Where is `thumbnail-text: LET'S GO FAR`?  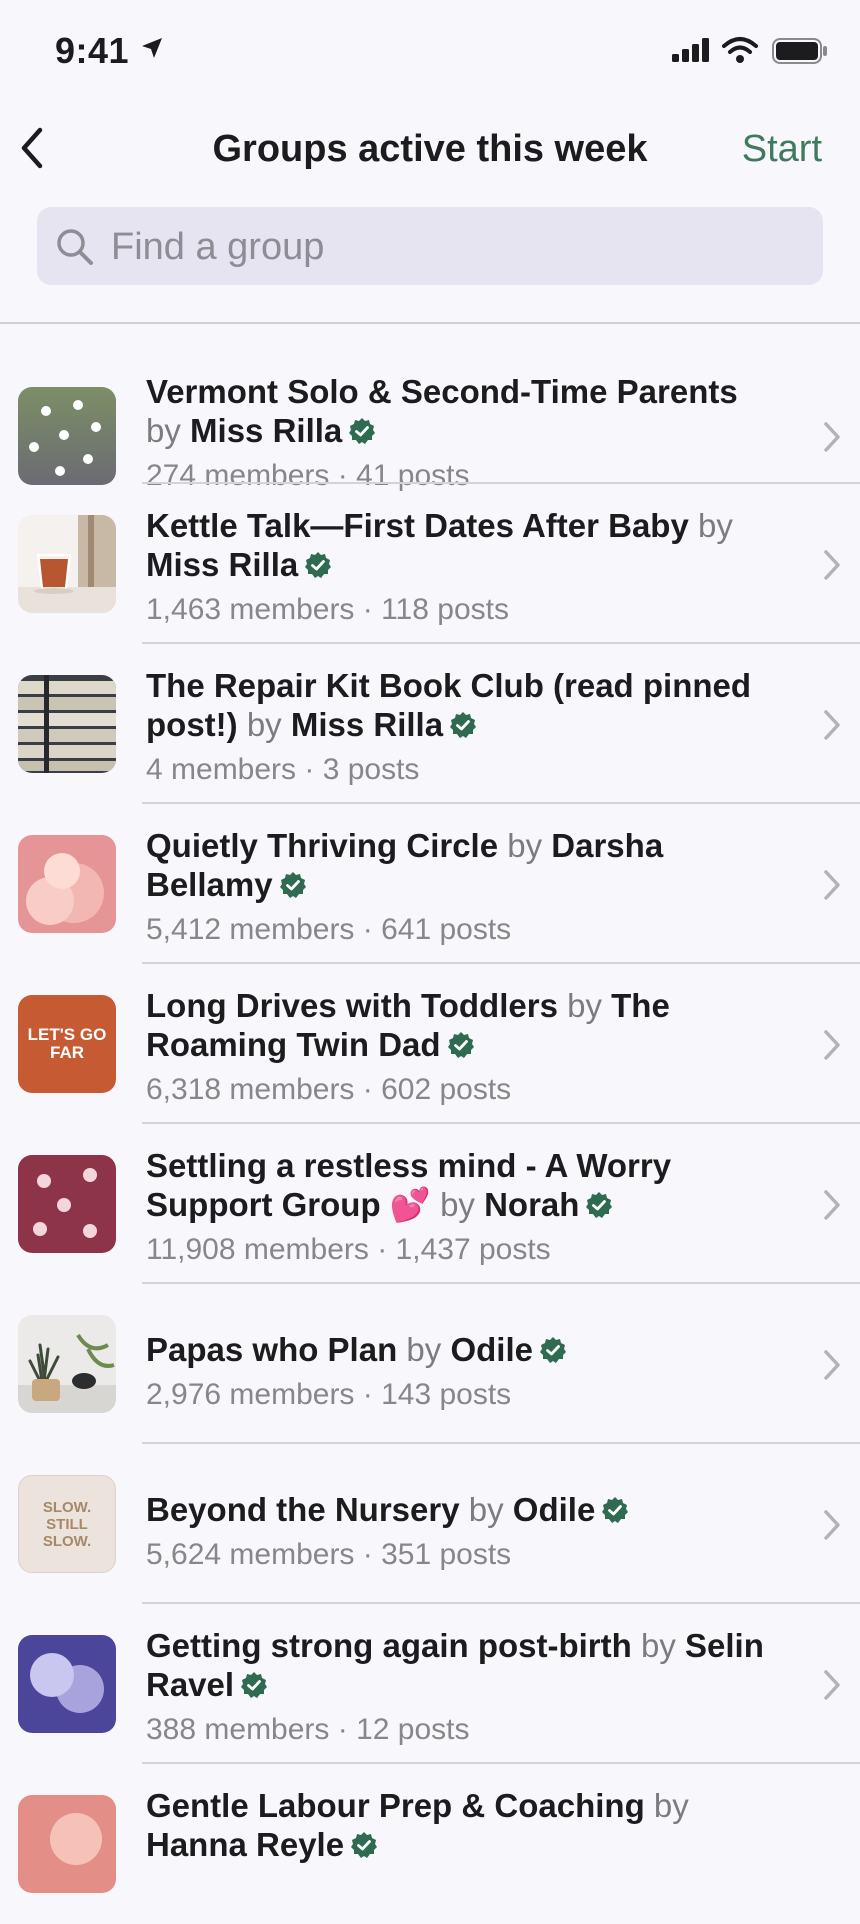 thumbnail-text: LET'S GO FAR is located at coordinates (67, 1043).